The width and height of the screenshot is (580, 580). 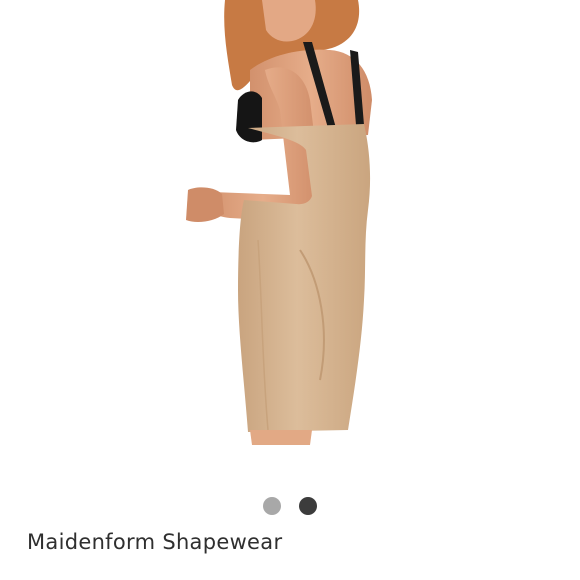 What do you see at coordinates (290, 506) in the screenshot?
I see `carousel-pagination` at bounding box center [290, 506].